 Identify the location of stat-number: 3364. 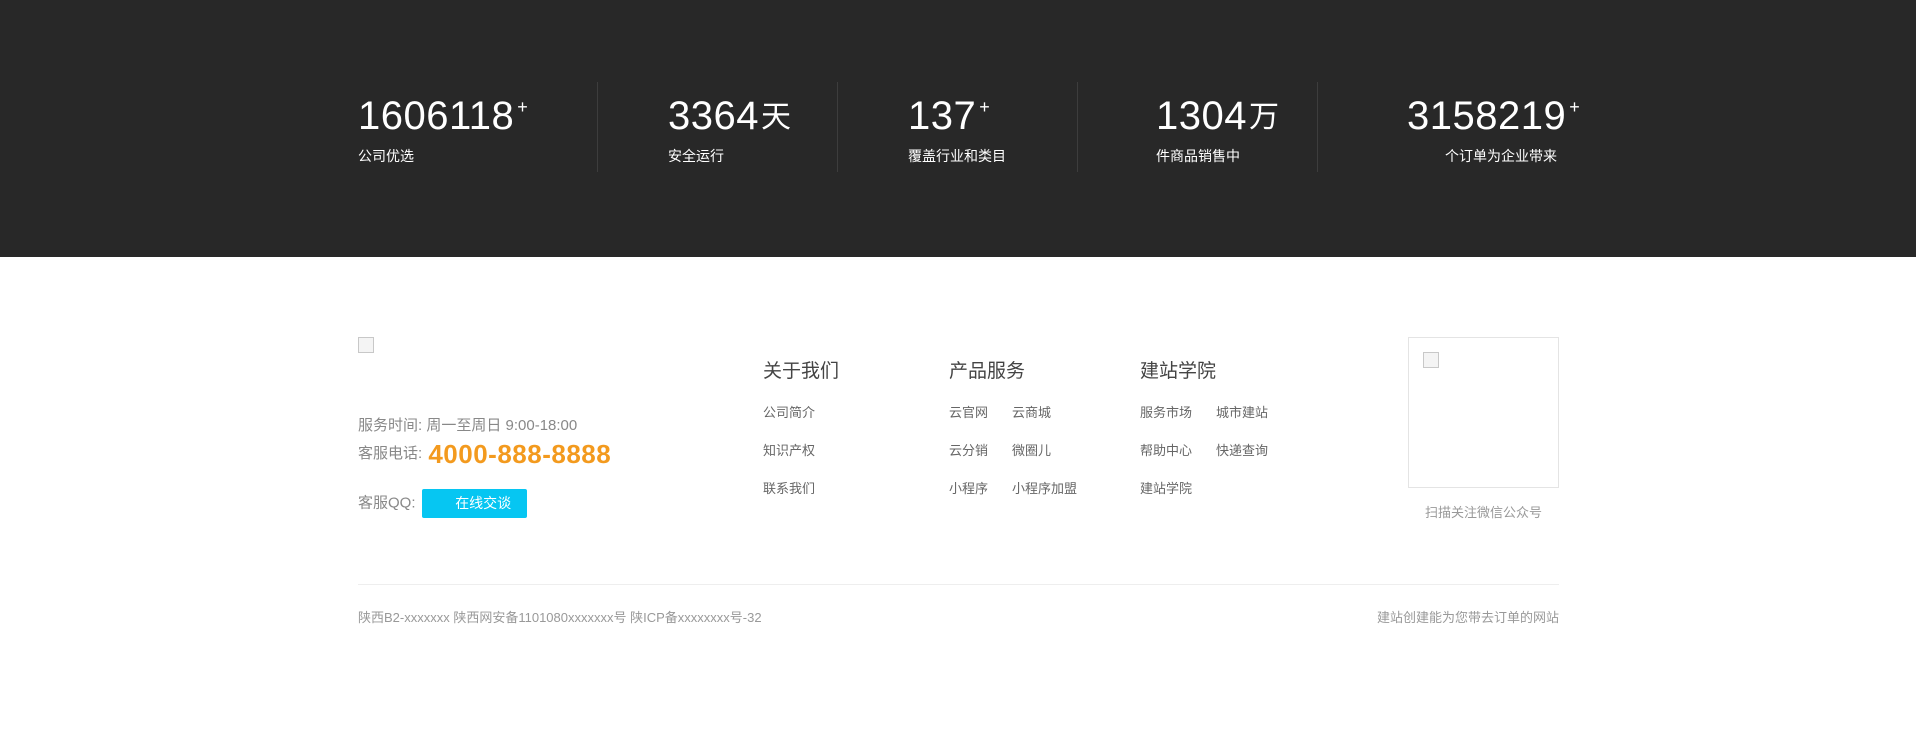
(713, 116).